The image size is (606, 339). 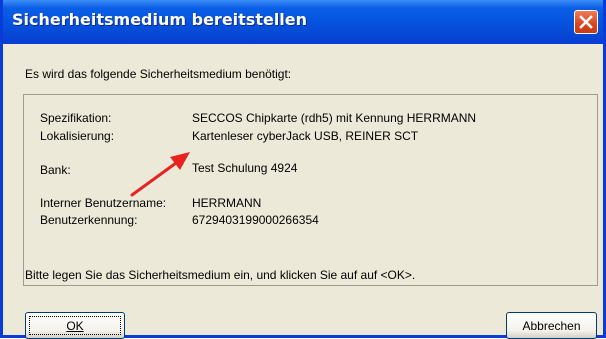 What do you see at coordinates (255, 220) in the screenshot?
I see `user-id-value: 6729403199000266354` at bounding box center [255, 220].